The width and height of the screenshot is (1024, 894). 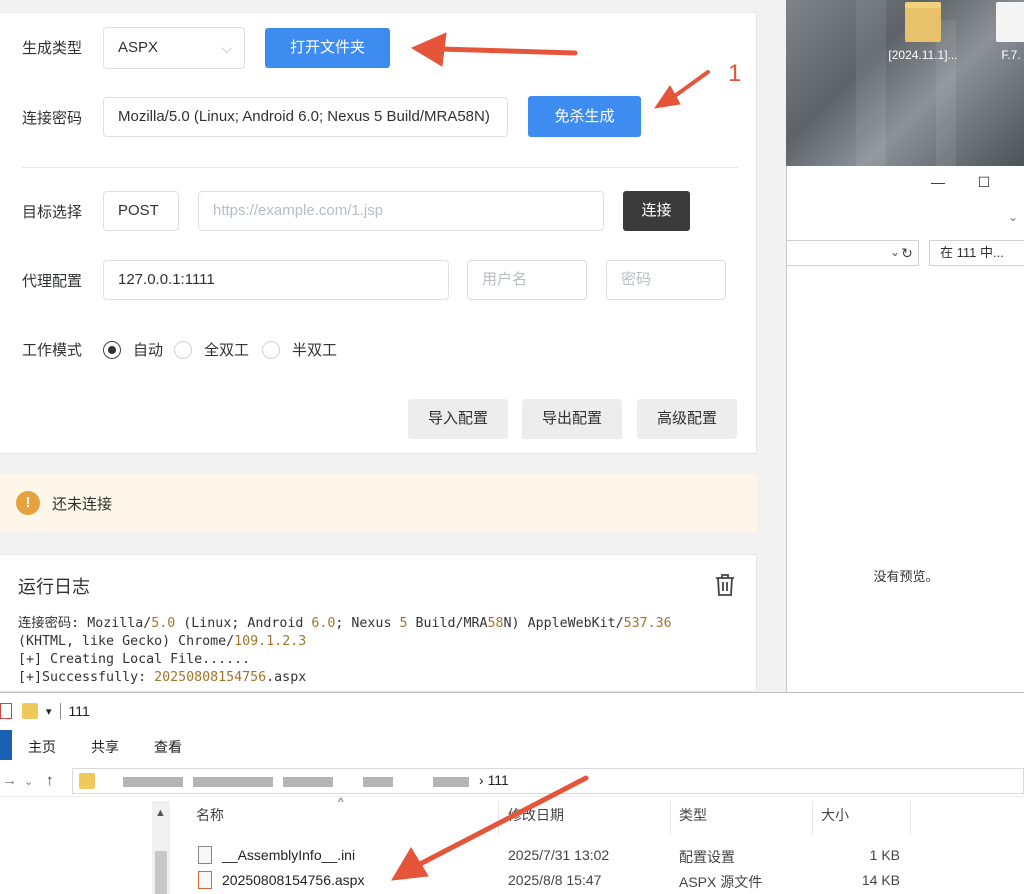 I want to click on window-controls: — ☐, so click(x=961, y=182).